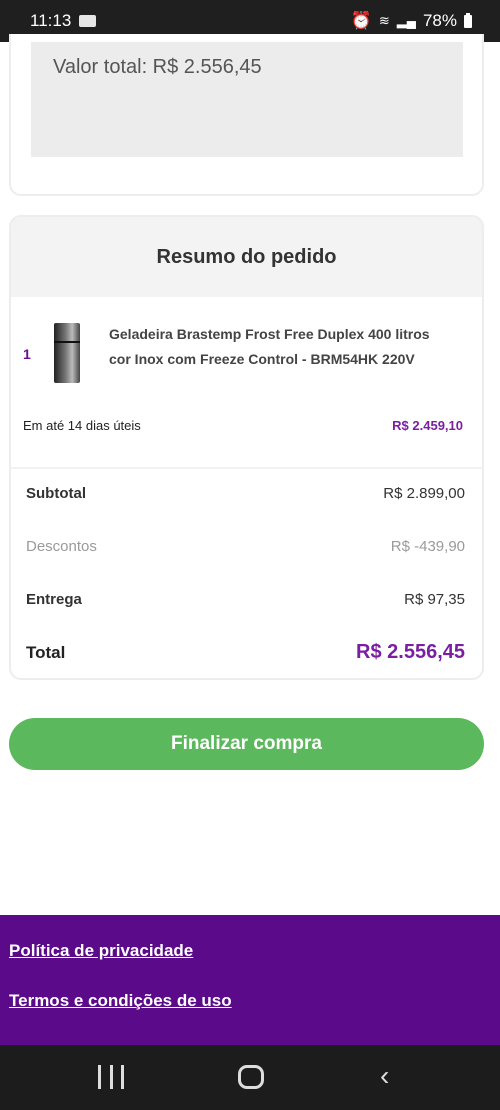  I want to click on home-icon, so click(251, 1077).